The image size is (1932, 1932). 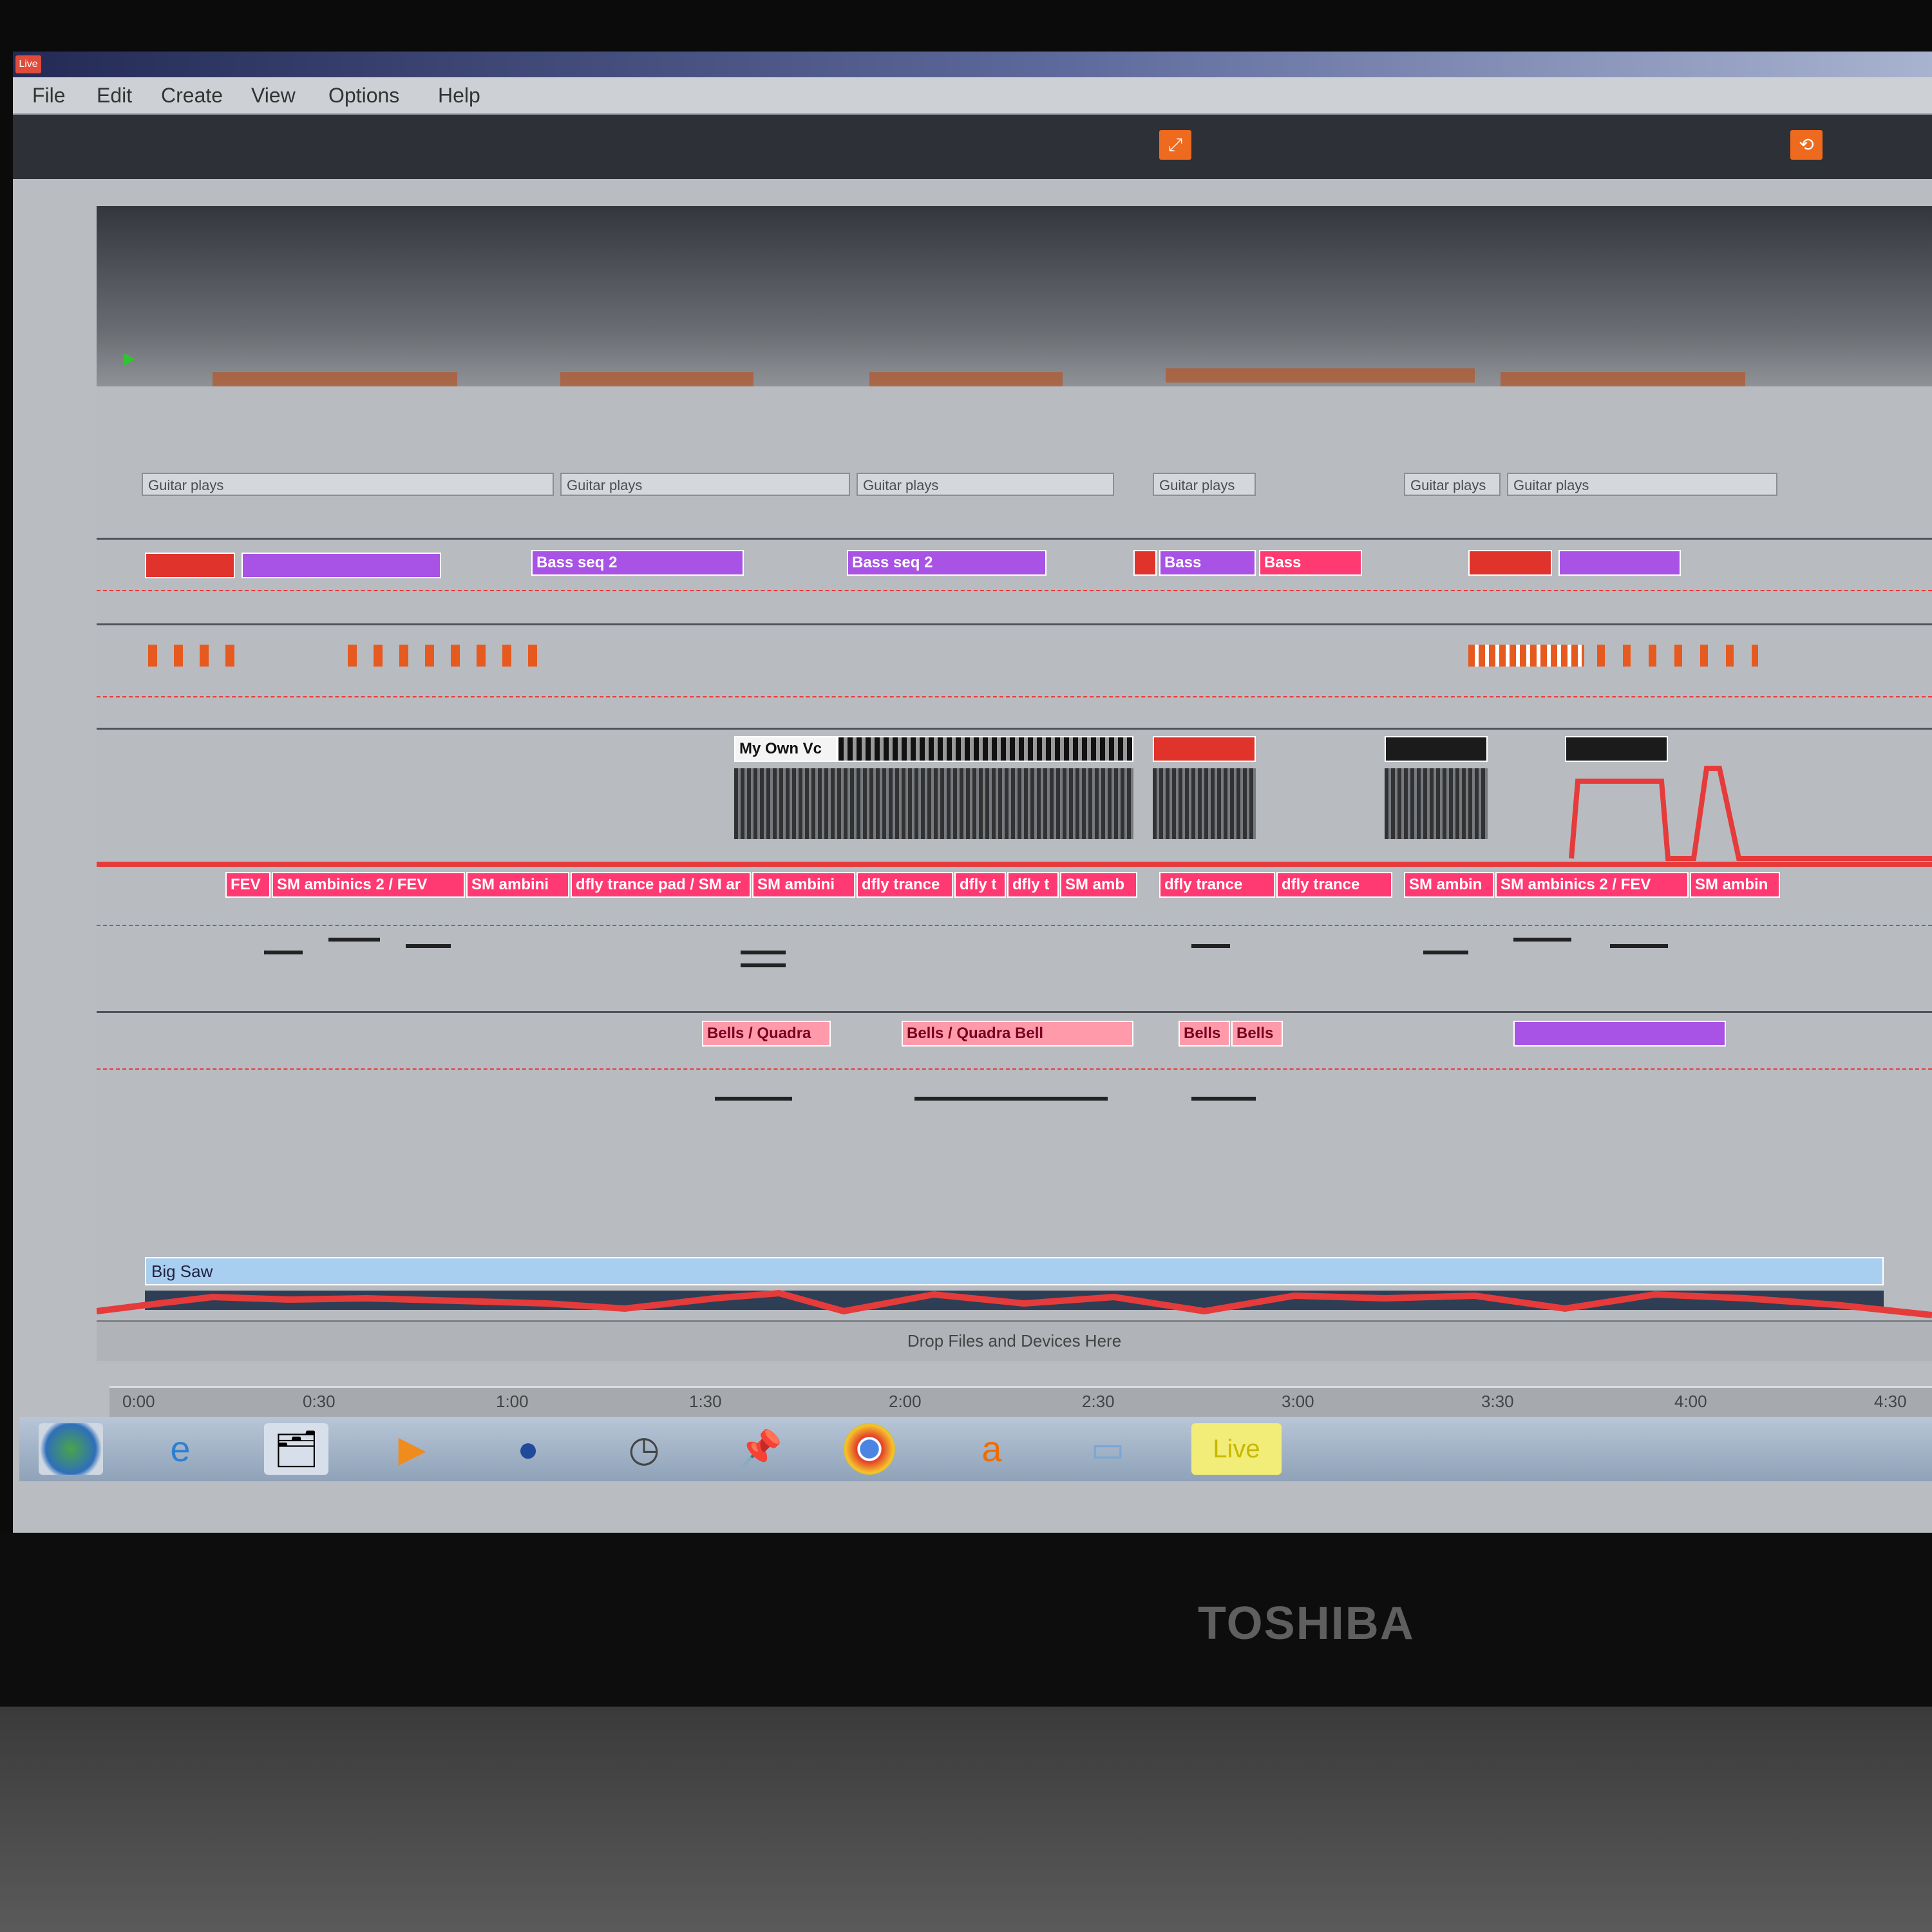 I want to click on file-explorer-icon: 🗂, so click(x=296, y=1449).